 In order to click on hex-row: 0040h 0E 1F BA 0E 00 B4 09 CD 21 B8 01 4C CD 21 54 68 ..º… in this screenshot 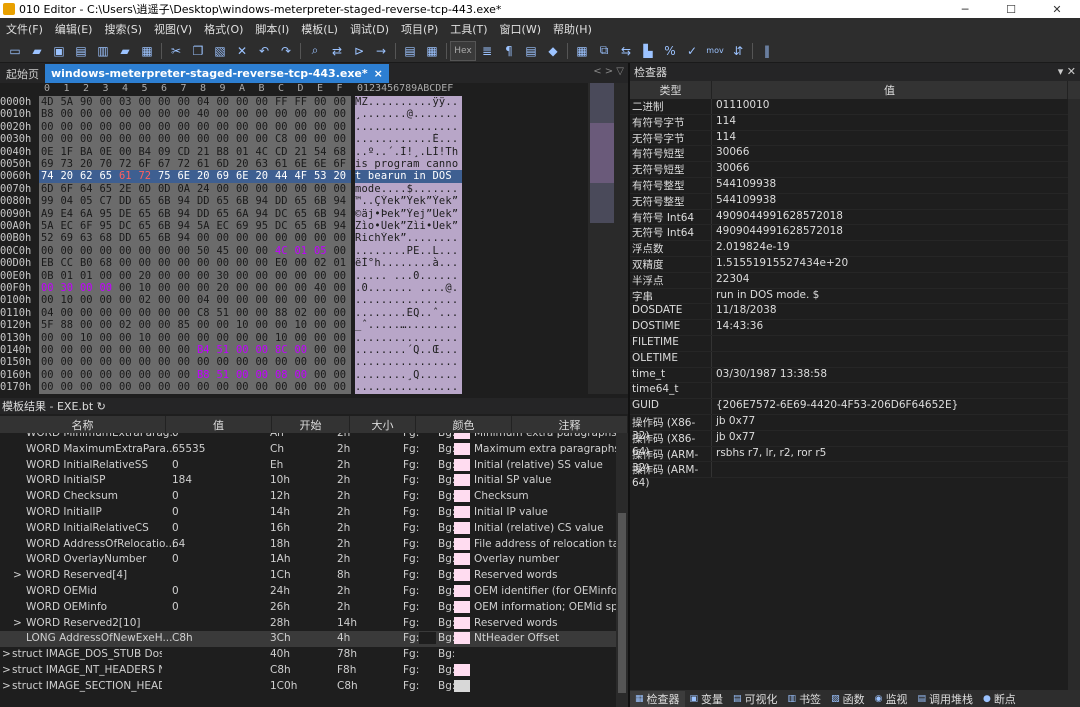, I will do `click(308, 152)`.